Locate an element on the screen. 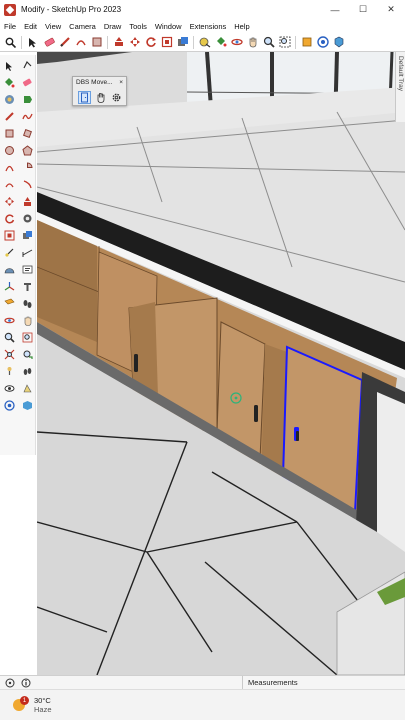 Image resolution: width=405 pixels, height=720 pixels. menu-edit: Edit is located at coordinates (30, 26).